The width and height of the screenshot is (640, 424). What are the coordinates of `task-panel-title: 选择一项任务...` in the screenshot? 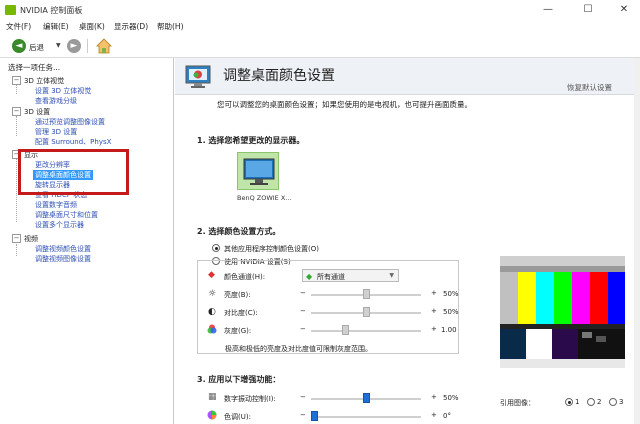 It's located at (34, 67).